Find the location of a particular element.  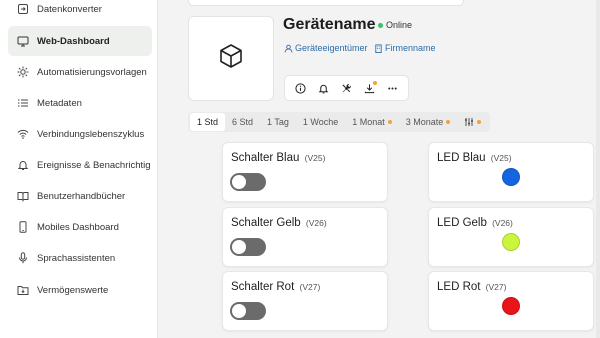

sidebar-item-automatisierungsvorlagen: Automatisierungsvorlagen is located at coordinates (80, 72).